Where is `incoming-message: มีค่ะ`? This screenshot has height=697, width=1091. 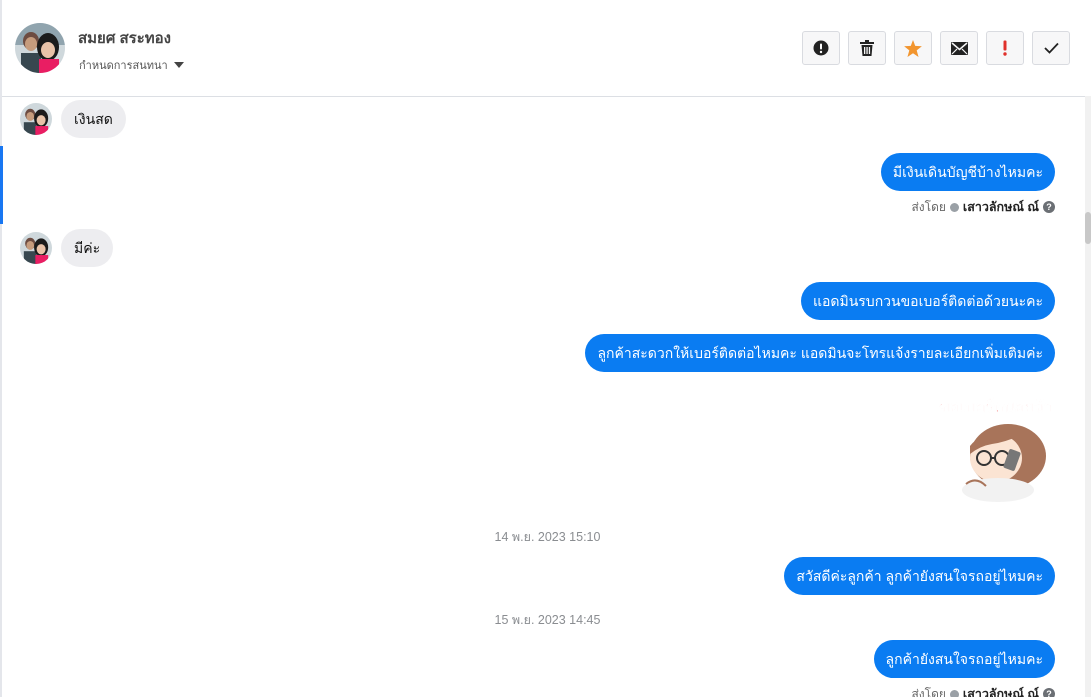 incoming-message: มีค่ะ is located at coordinates (67, 248).